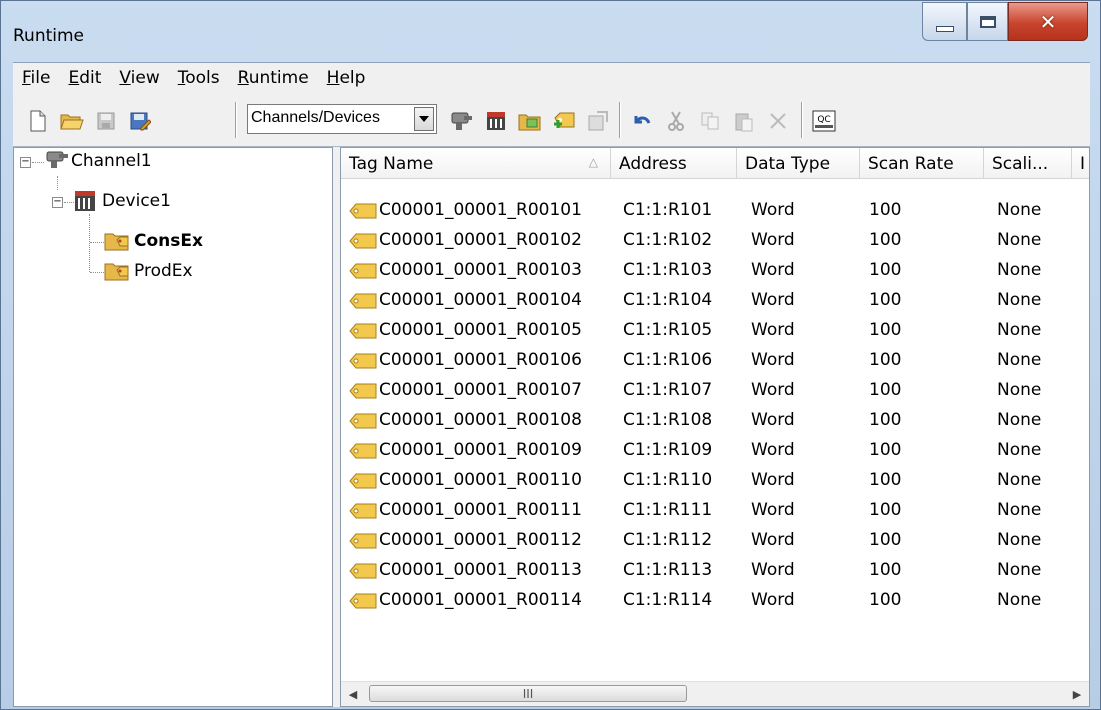  I want to click on save-button, so click(106, 121).